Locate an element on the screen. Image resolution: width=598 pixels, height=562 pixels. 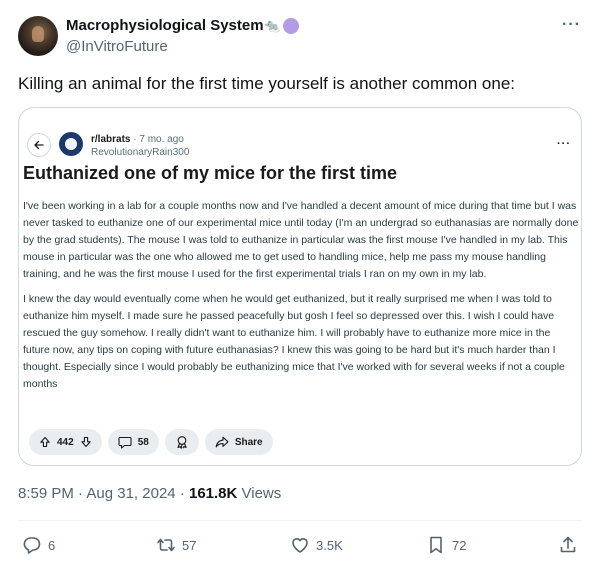
bookmark-button: 72 is located at coordinates (446, 545).